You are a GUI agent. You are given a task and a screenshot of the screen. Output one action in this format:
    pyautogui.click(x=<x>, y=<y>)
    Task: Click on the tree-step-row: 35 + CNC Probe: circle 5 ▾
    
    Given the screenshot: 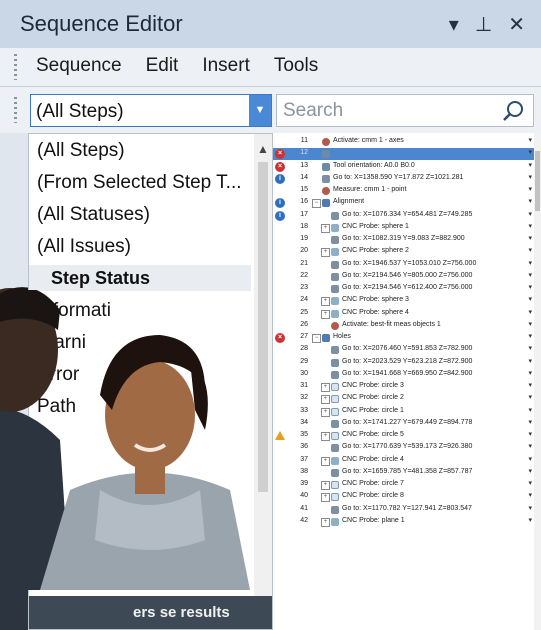 What is the action you would take?
    pyautogui.click(x=403, y=436)
    